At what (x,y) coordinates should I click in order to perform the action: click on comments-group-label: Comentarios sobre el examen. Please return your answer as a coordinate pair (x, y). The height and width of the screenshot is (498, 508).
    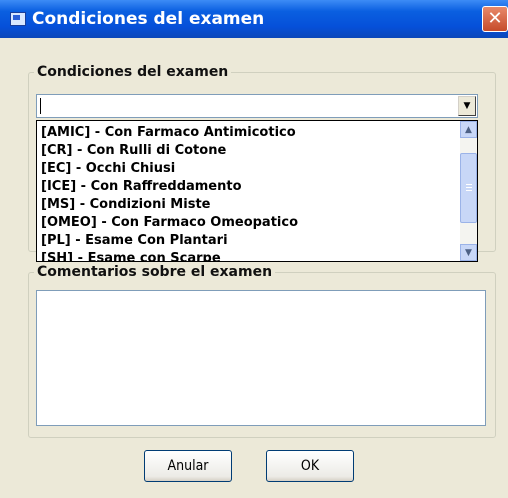
    Looking at the image, I should click on (155, 272).